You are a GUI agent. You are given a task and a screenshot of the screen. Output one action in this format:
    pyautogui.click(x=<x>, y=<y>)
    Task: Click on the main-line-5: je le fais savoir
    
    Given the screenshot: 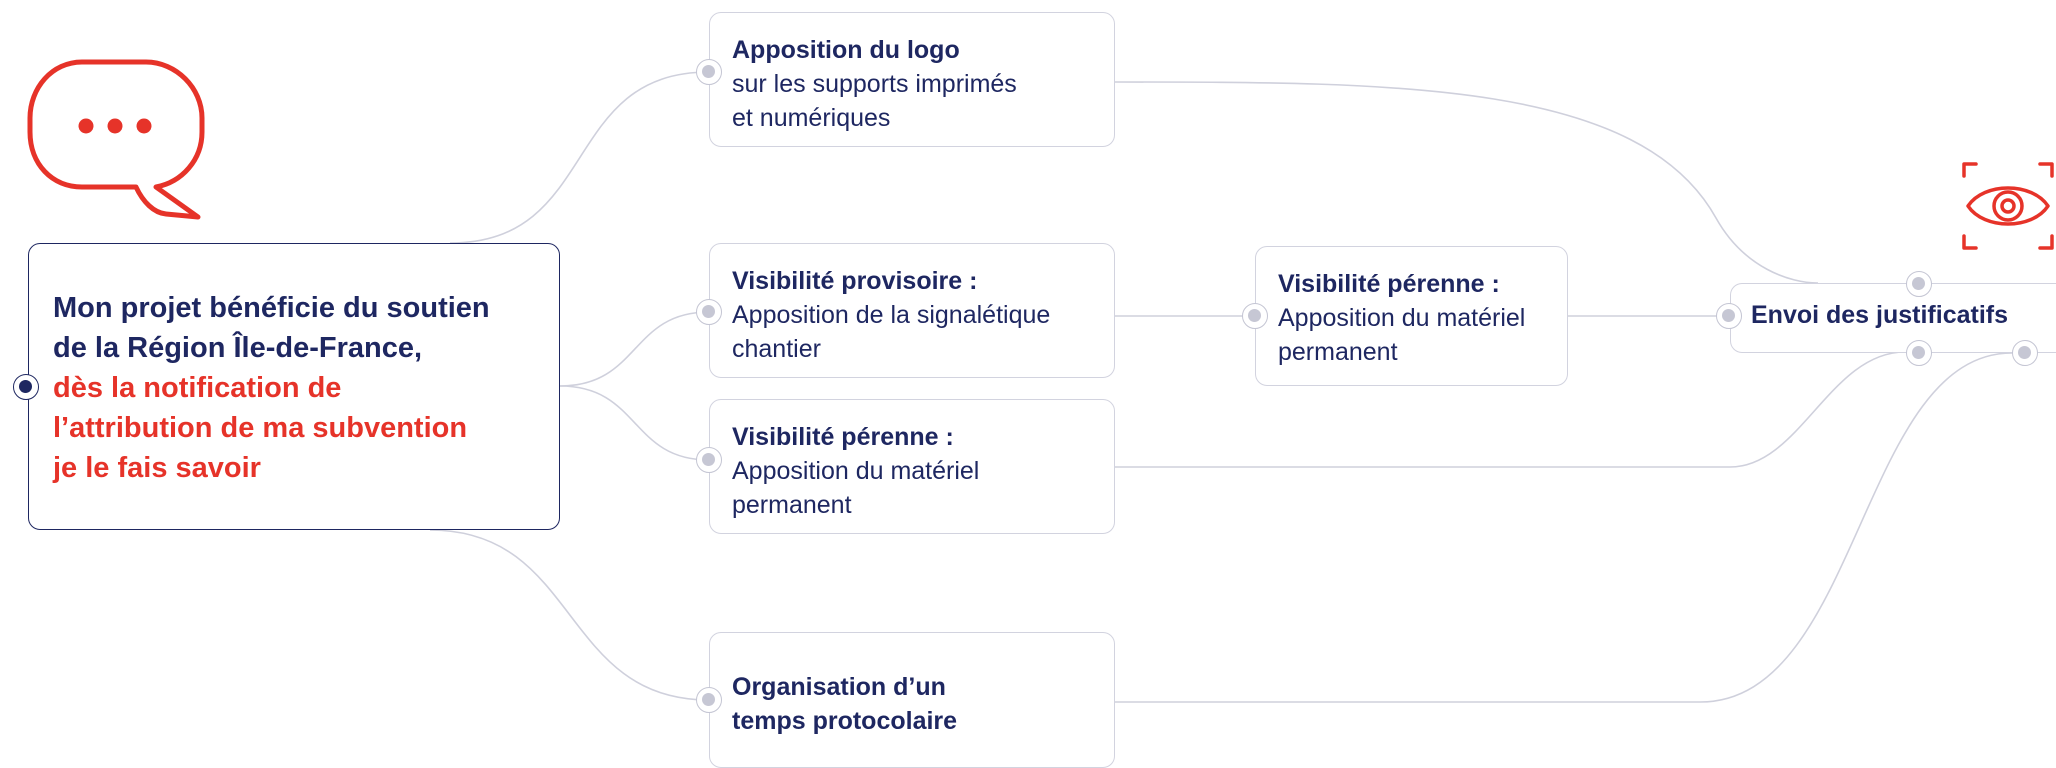 What is the action you would take?
    pyautogui.click(x=157, y=468)
    